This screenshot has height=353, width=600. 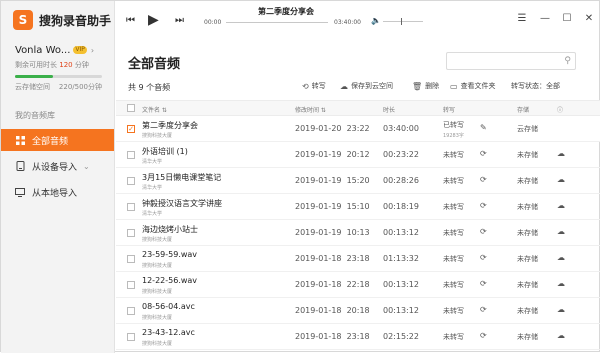 I want to click on header-name: 文件名 ⇅, so click(x=154, y=109).